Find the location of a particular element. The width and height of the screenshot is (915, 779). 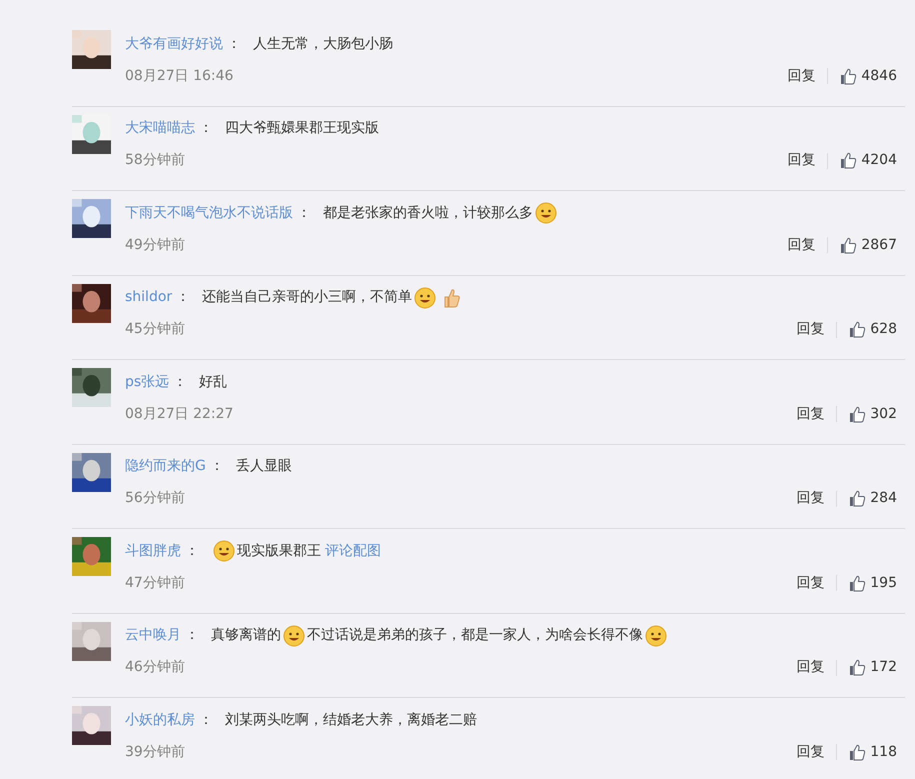

comment-text: 现实版果郡王 is located at coordinates (279, 551).